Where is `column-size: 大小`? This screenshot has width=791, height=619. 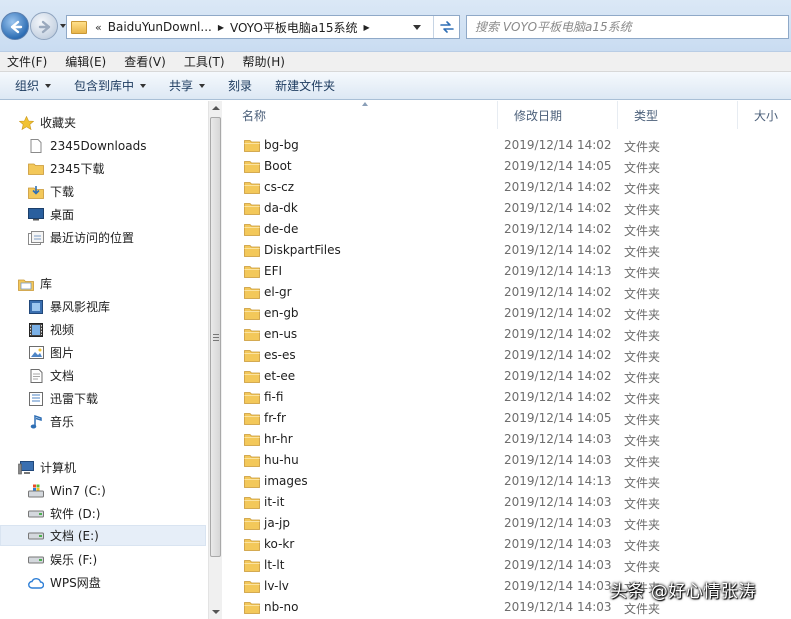
column-size: 大小 is located at coordinates (764, 115).